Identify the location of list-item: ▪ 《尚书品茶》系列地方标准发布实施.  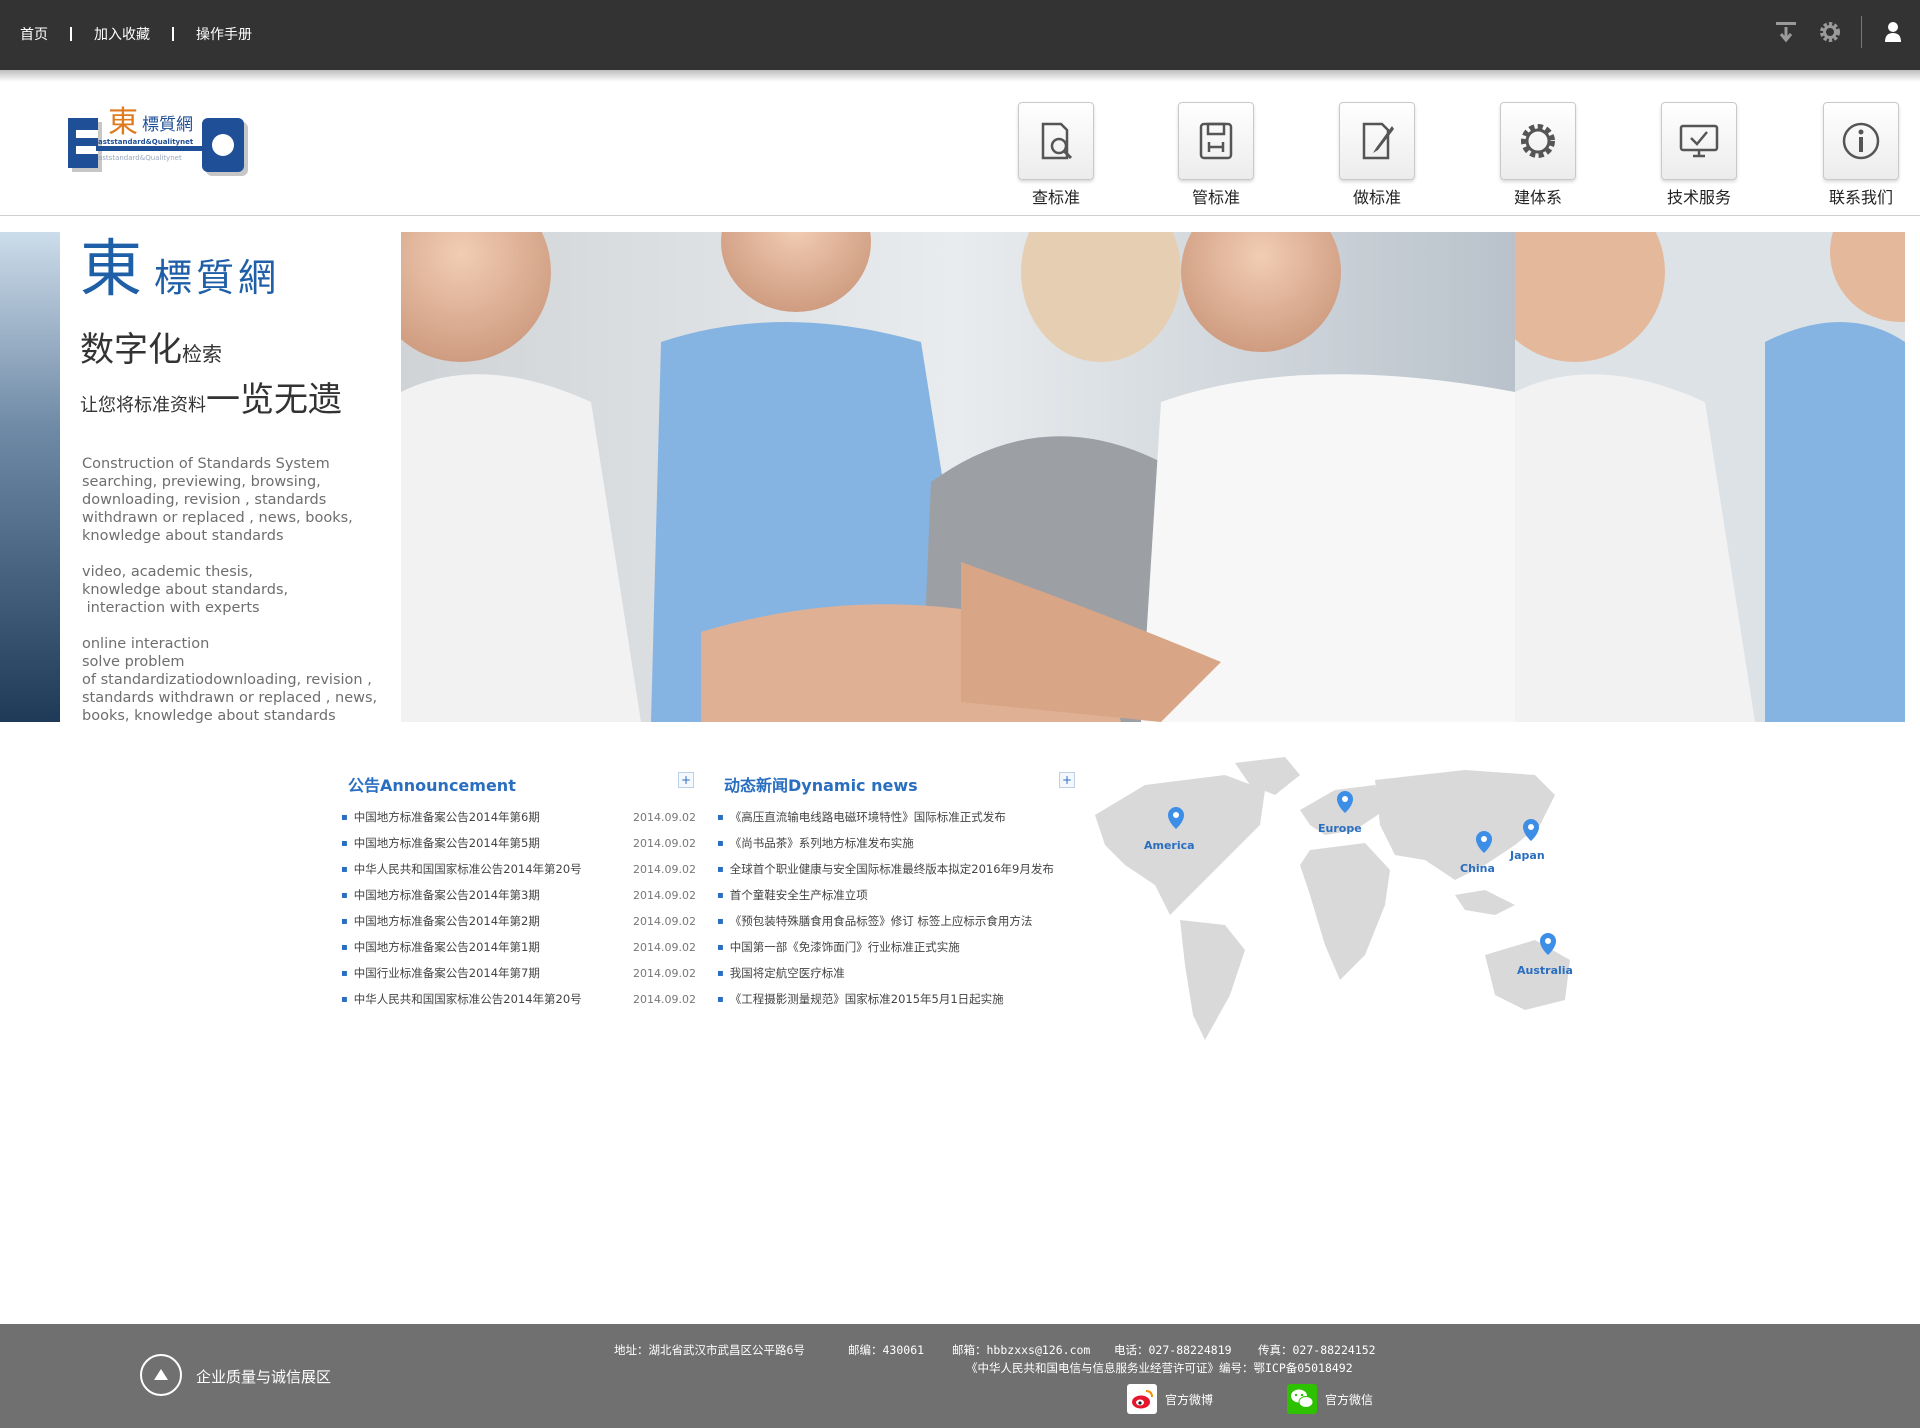
(897, 843).